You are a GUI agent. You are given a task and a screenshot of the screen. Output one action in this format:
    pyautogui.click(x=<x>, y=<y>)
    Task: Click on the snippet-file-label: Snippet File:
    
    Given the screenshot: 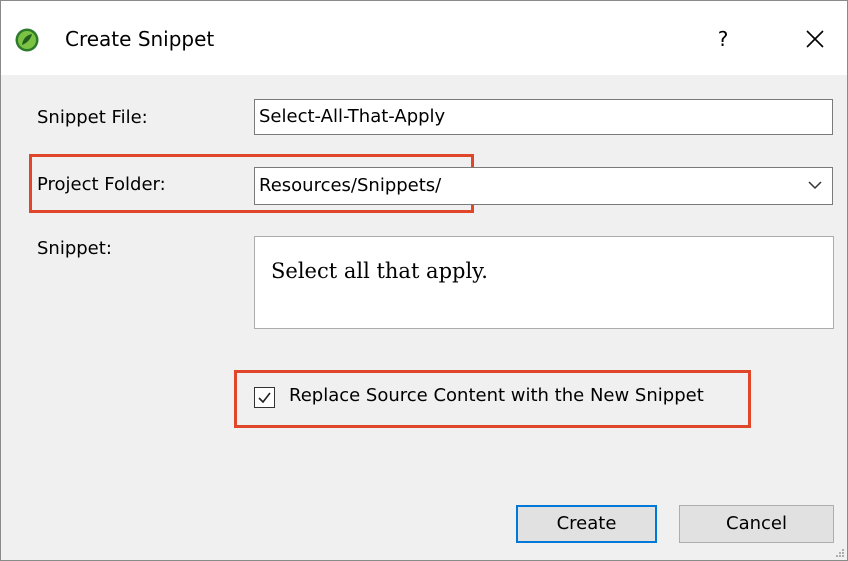 What is the action you would take?
    pyautogui.click(x=92, y=117)
    